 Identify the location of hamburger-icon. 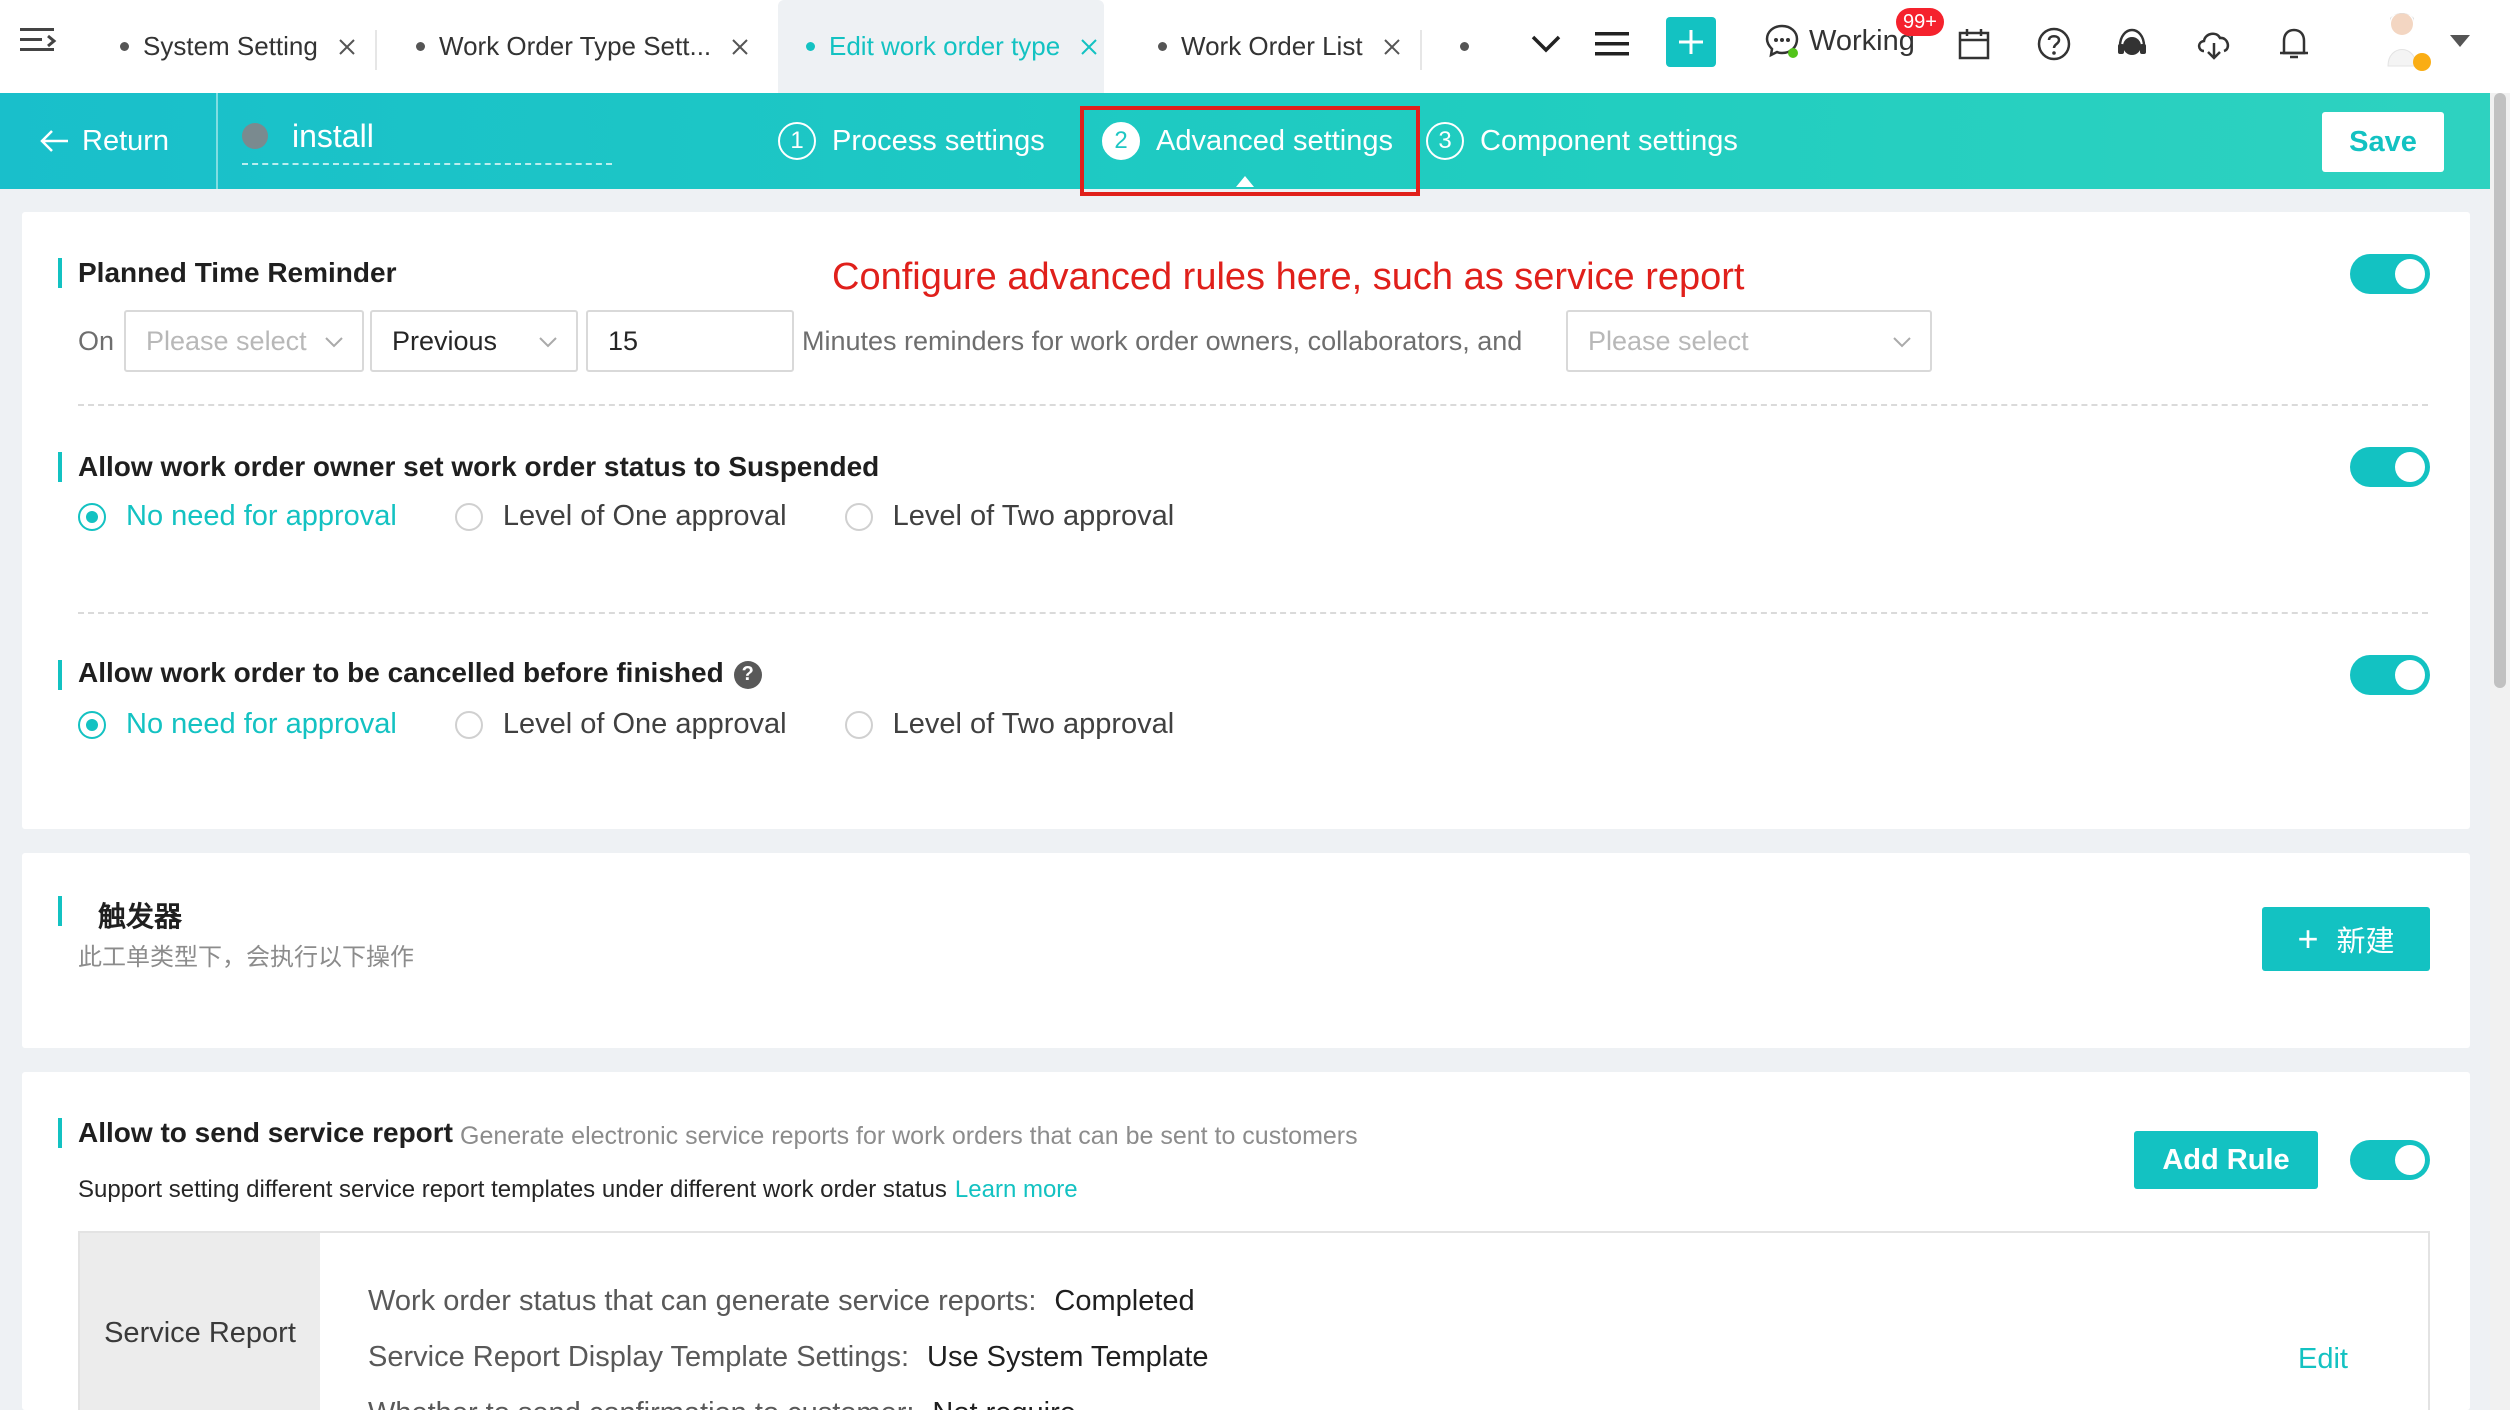
(1612, 44).